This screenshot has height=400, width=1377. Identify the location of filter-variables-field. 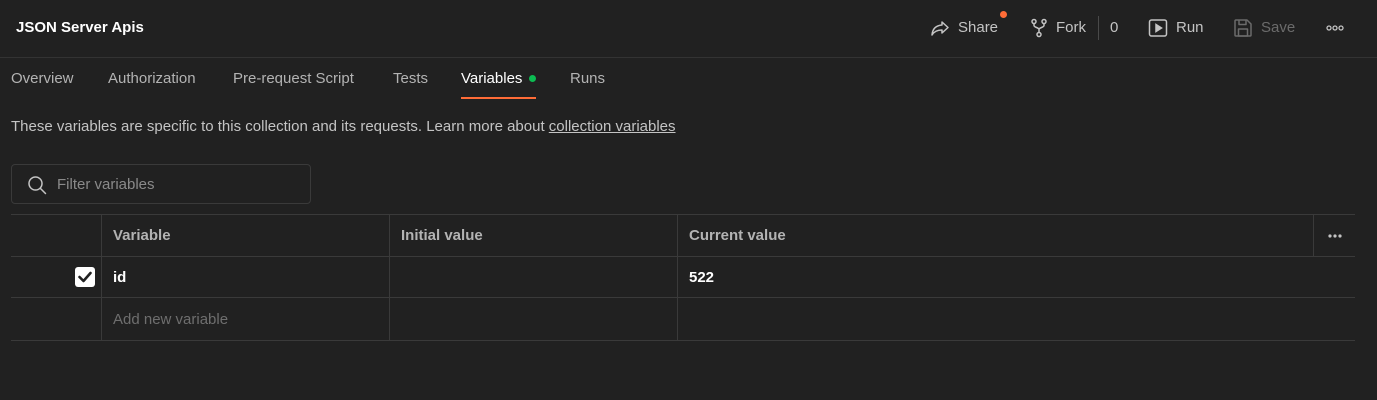
(161, 184).